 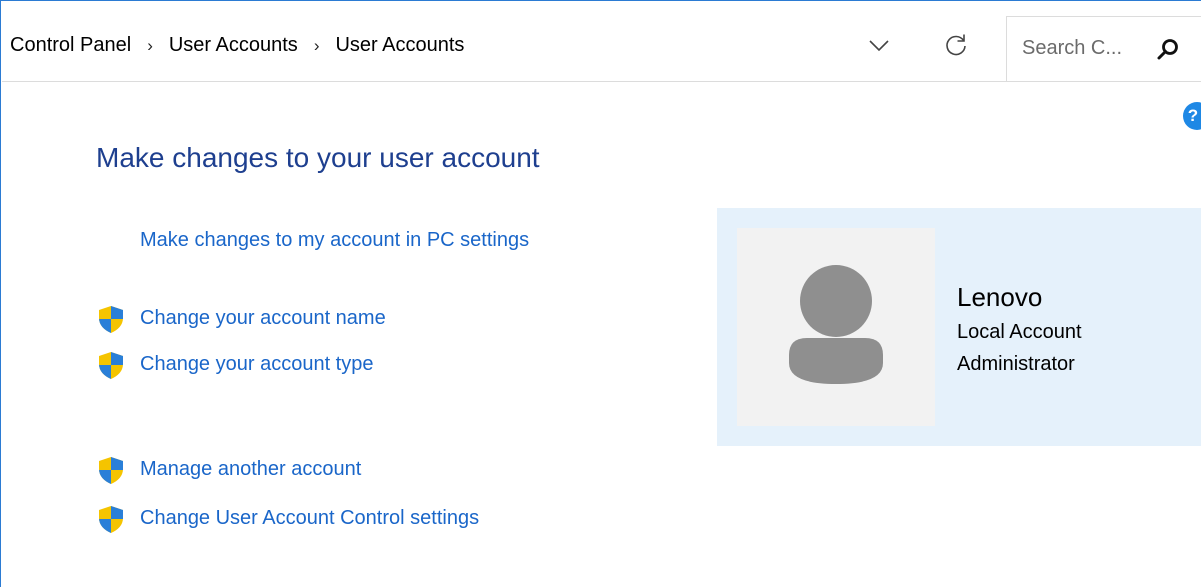 I want to click on breadcrumb-user-accounts: User Accounts, so click(x=233, y=45).